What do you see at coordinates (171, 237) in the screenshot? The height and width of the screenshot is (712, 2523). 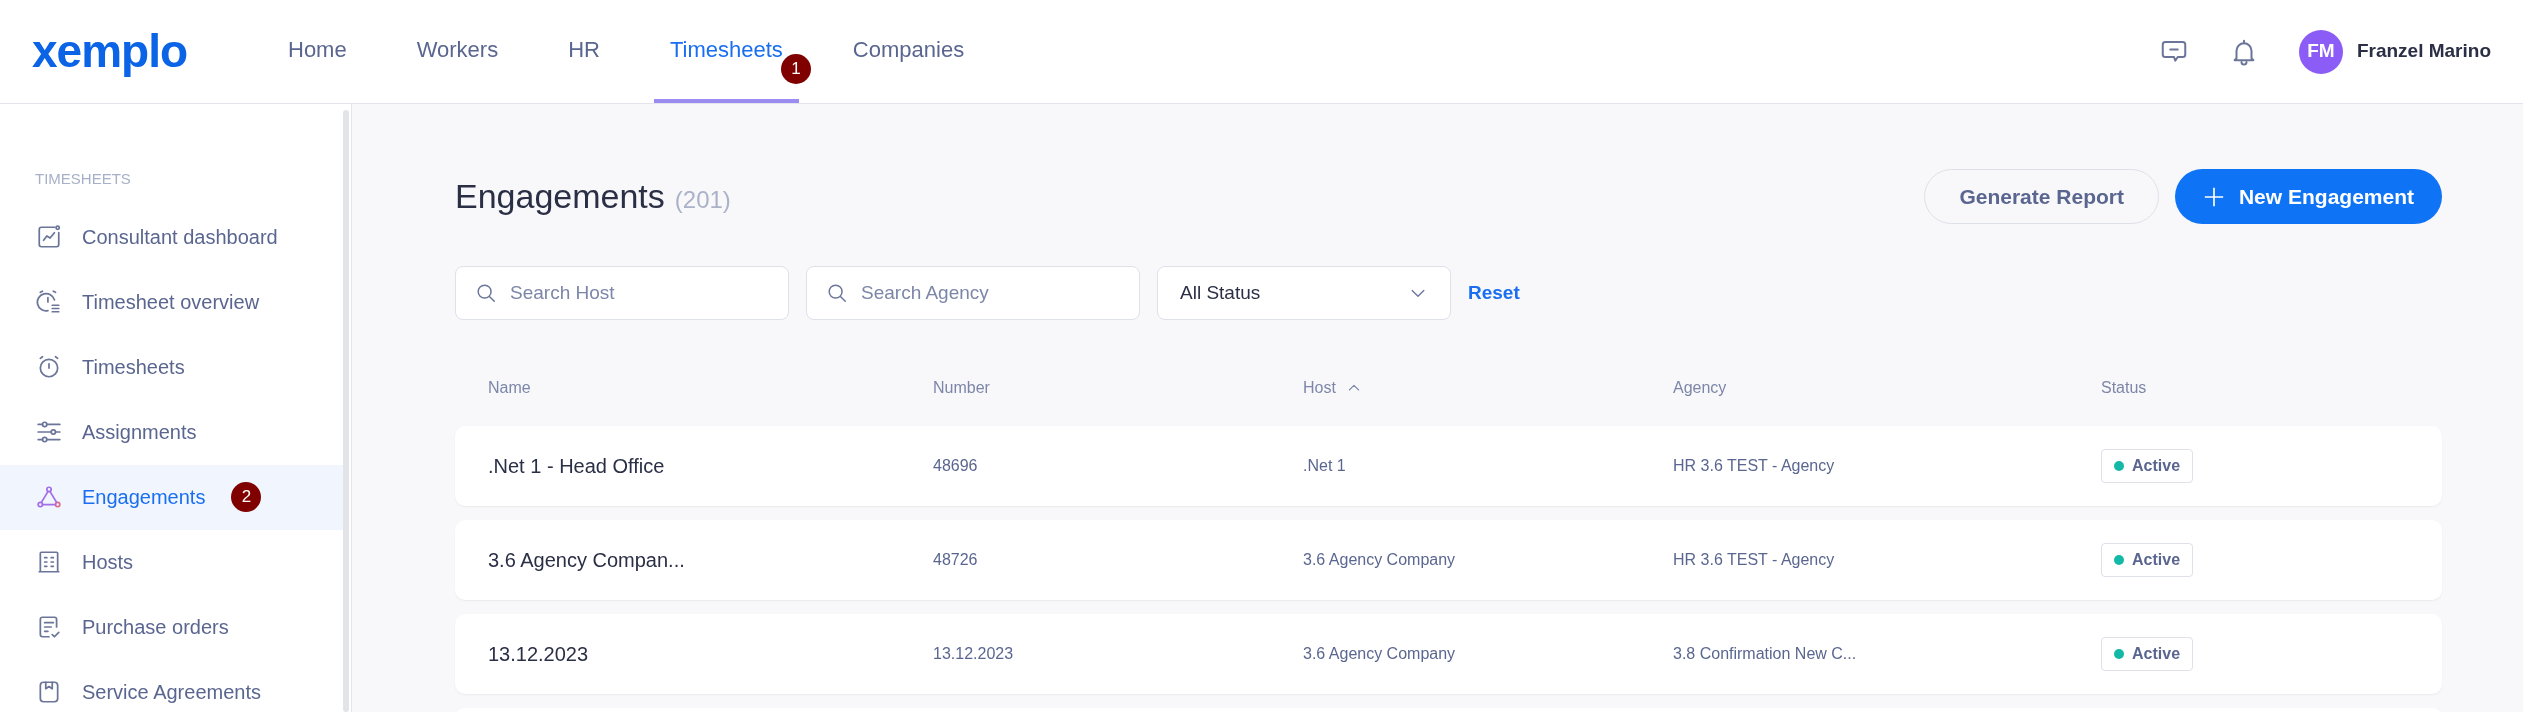 I see `sidebar-item: Consultant dashboard` at bounding box center [171, 237].